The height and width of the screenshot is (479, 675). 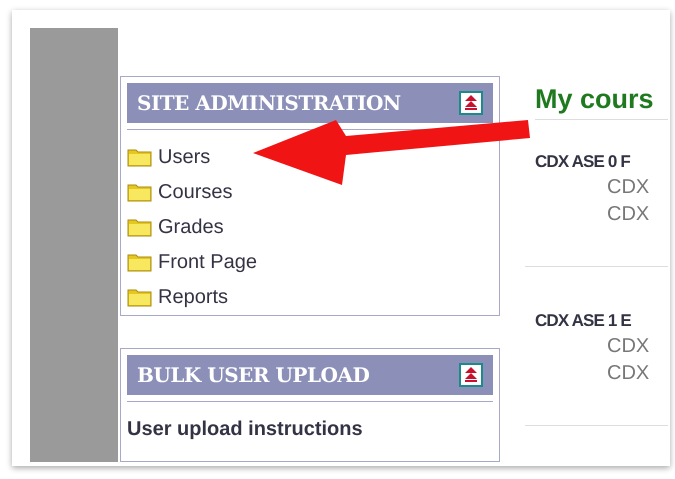 I want to click on folder-link: Courses, so click(x=195, y=191).